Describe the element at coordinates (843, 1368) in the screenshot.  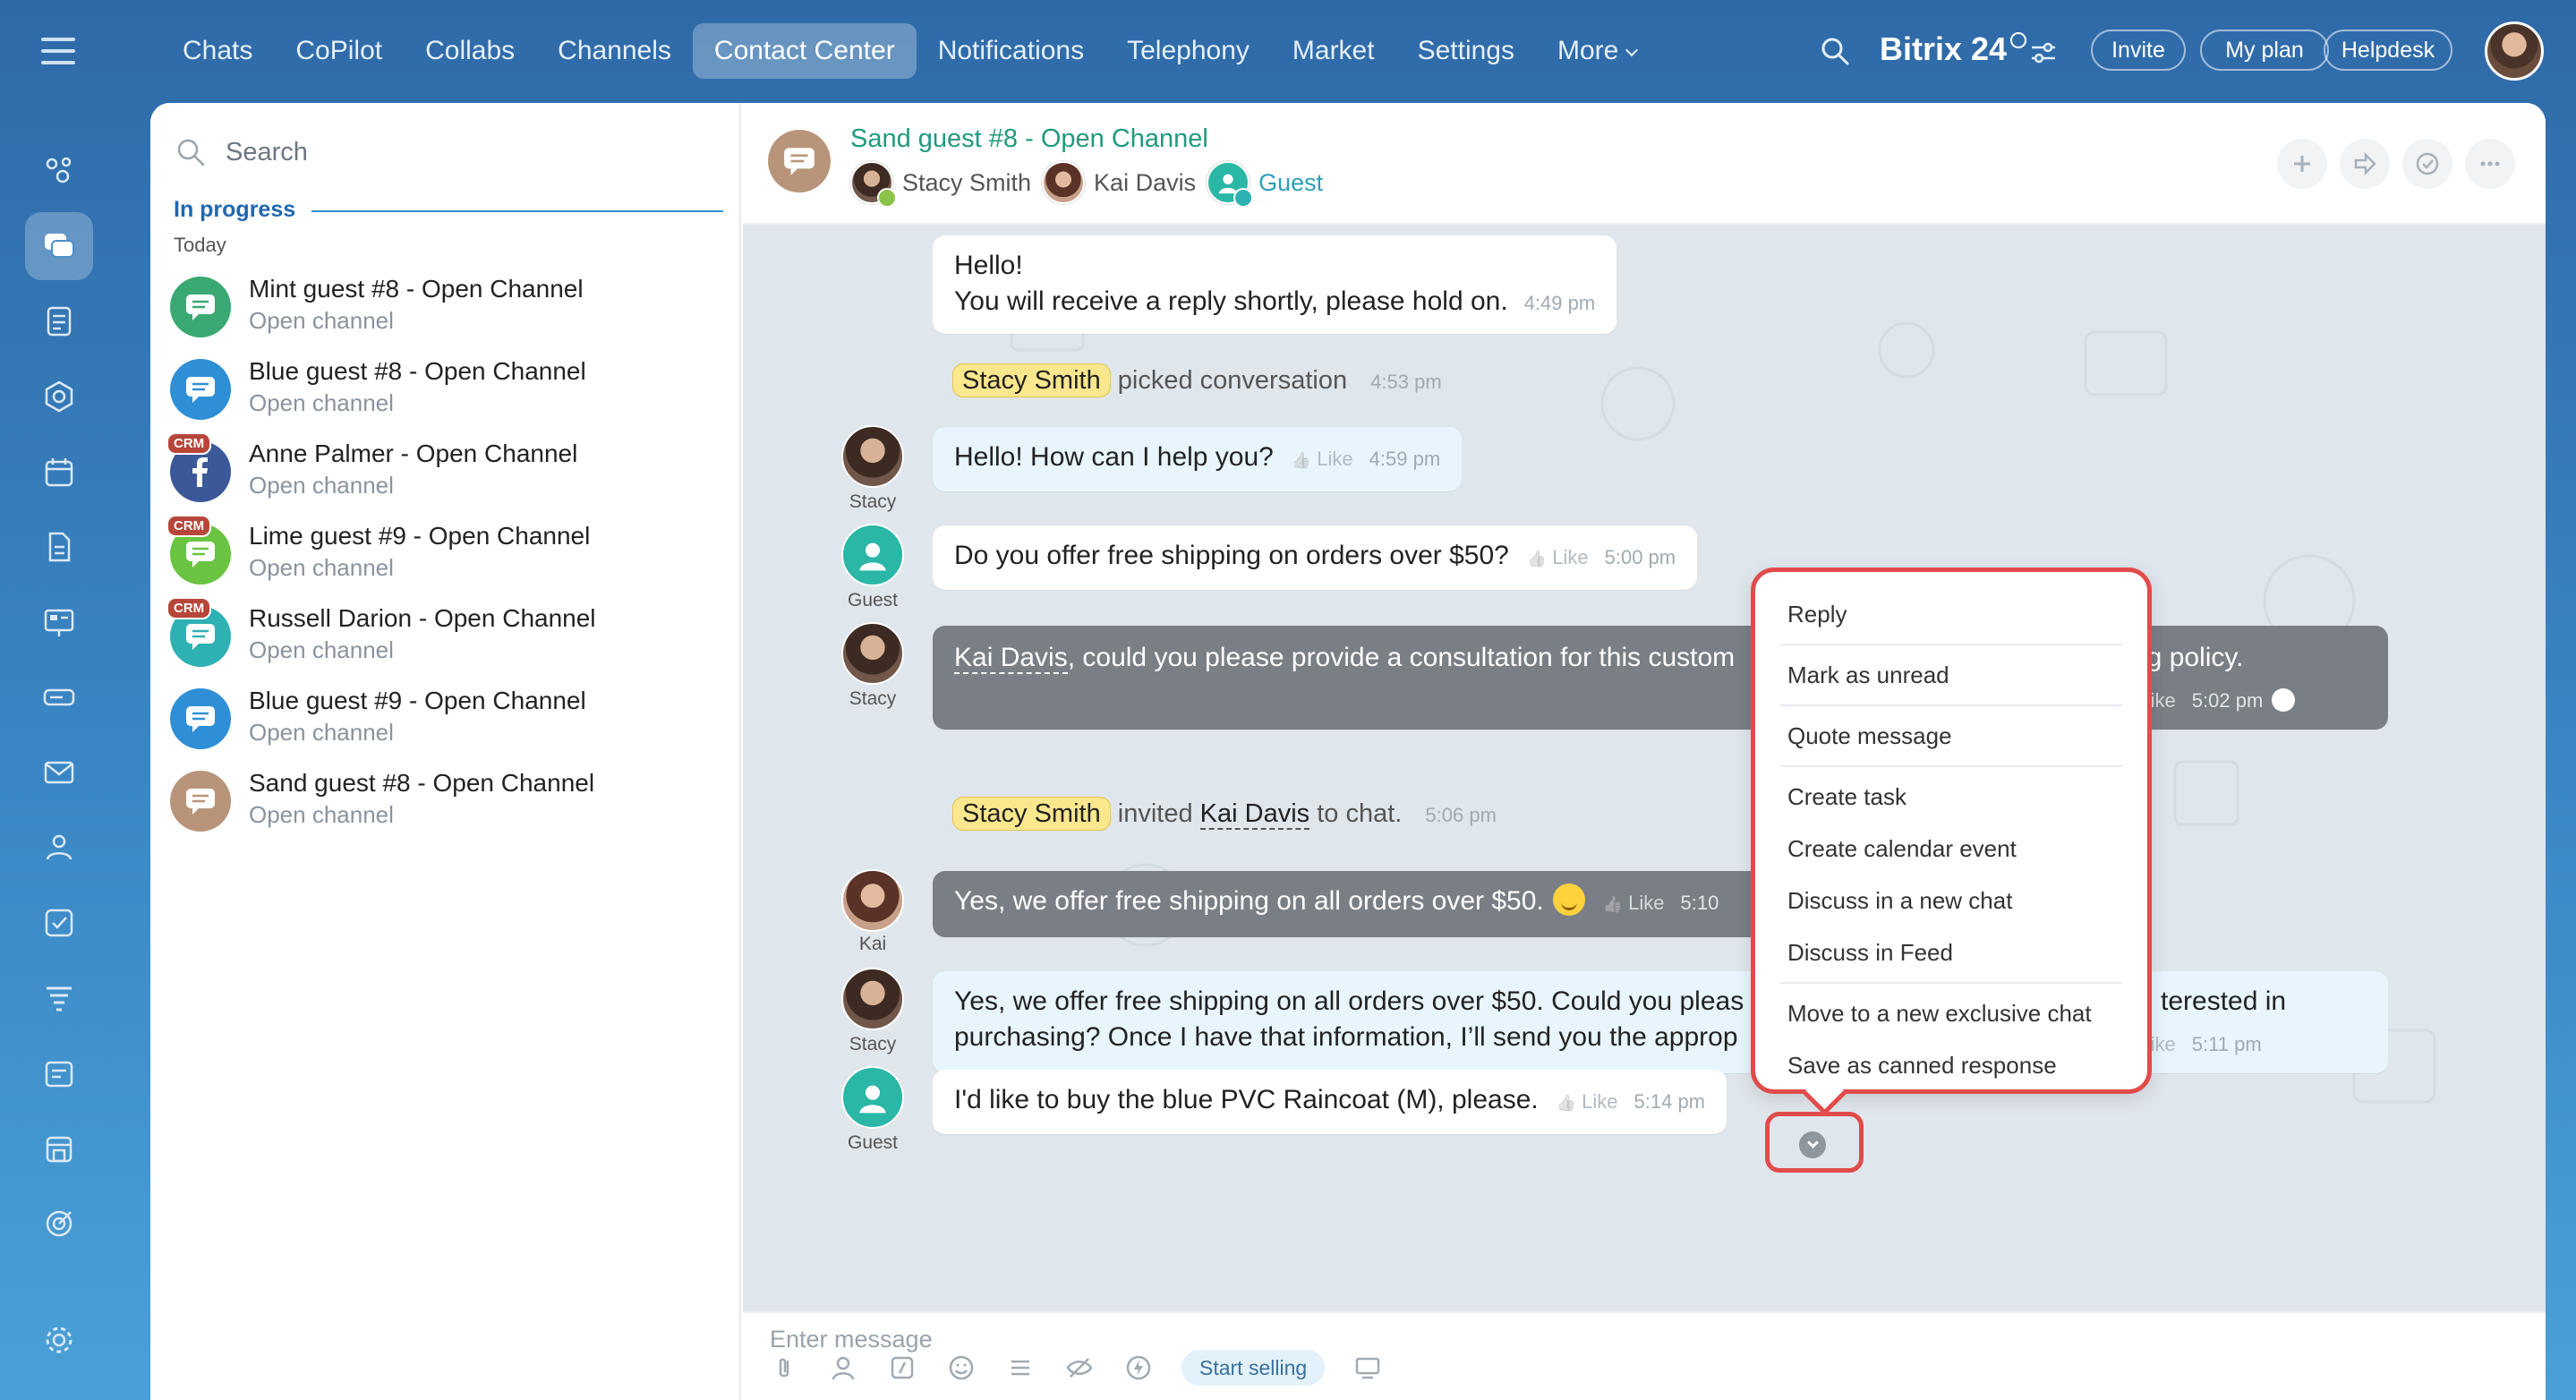
I see `user-icon` at that location.